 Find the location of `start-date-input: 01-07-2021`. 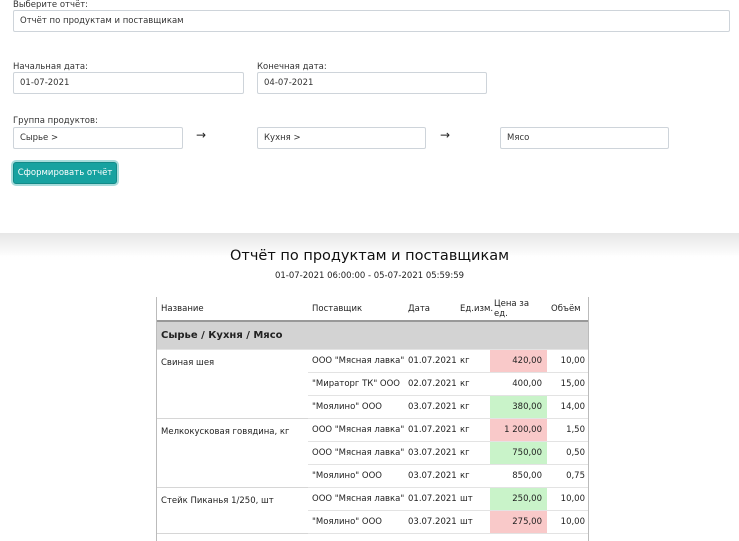

start-date-input: 01-07-2021 is located at coordinates (128, 83).